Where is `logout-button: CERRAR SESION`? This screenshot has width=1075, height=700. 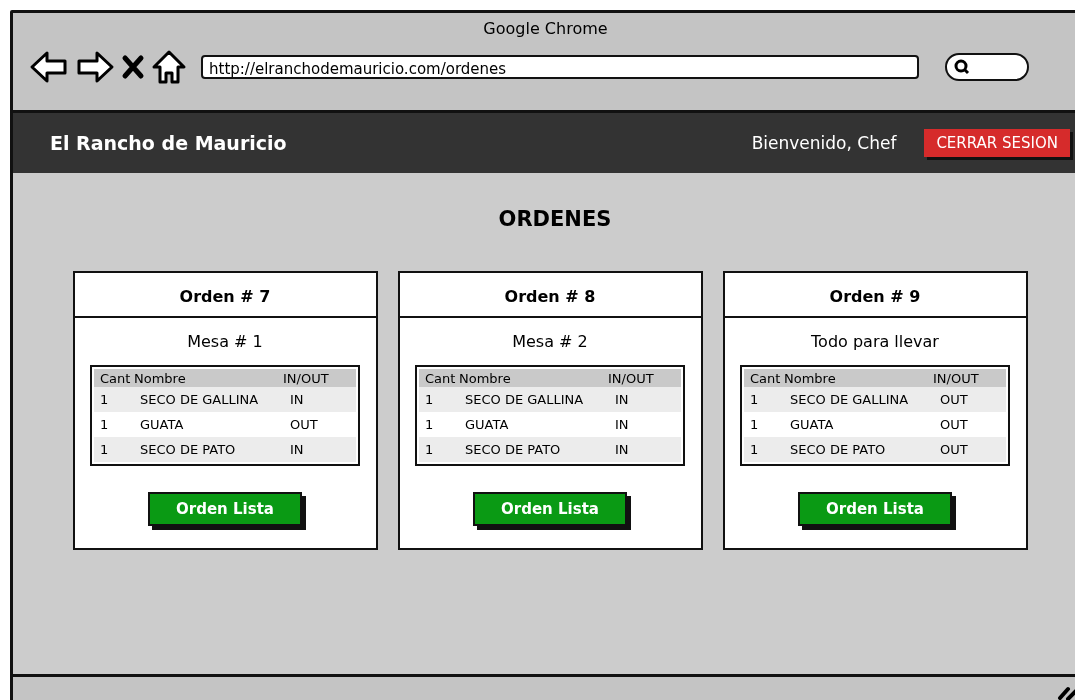
logout-button: CERRAR SESION is located at coordinates (997, 143).